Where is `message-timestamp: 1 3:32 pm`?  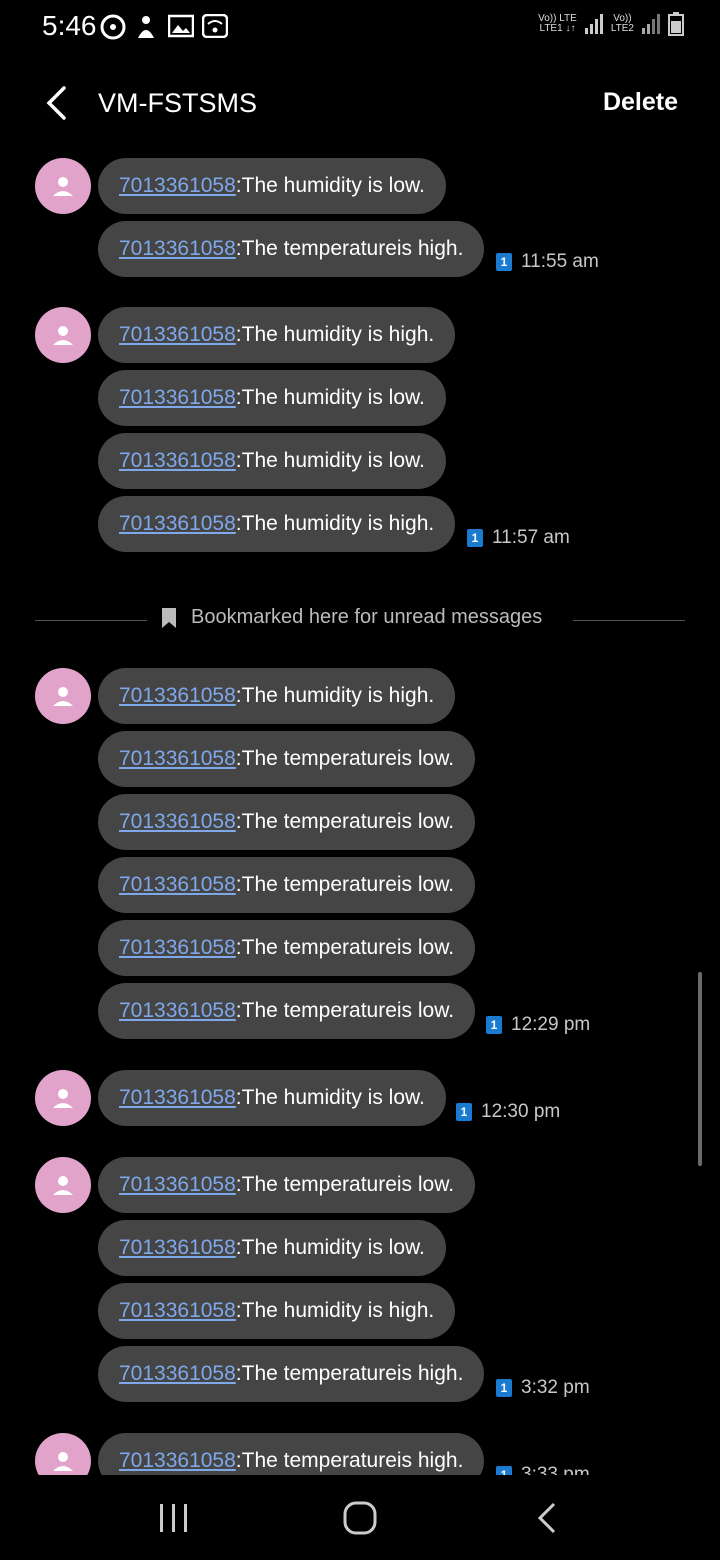 message-timestamp: 1 3:32 pm is located at coordinates (543, 1388).